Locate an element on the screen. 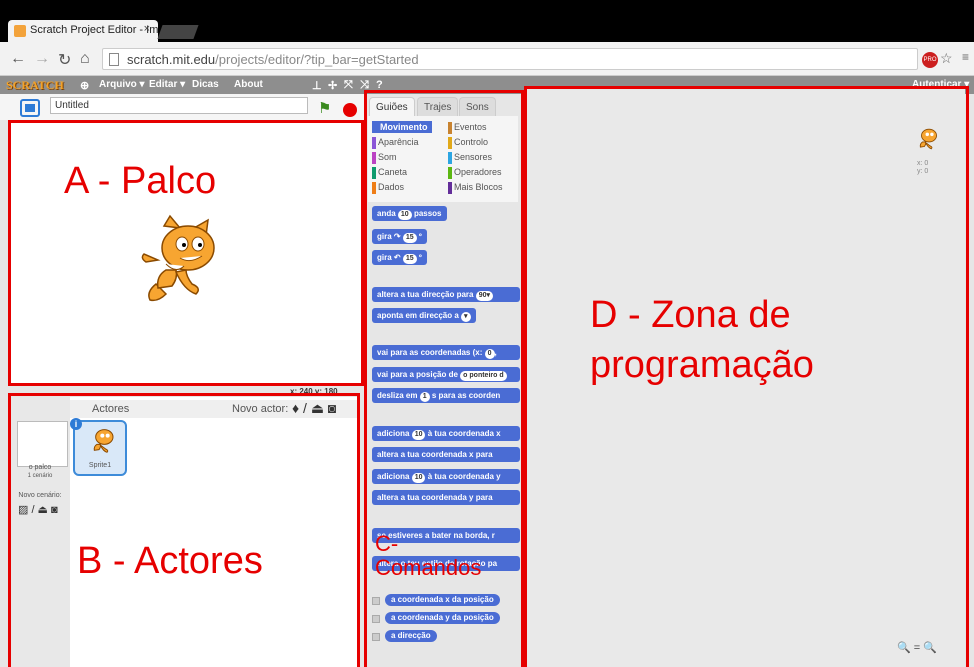 The image size is (974, 667). new-tab-button is located at coordinates (178, 32).